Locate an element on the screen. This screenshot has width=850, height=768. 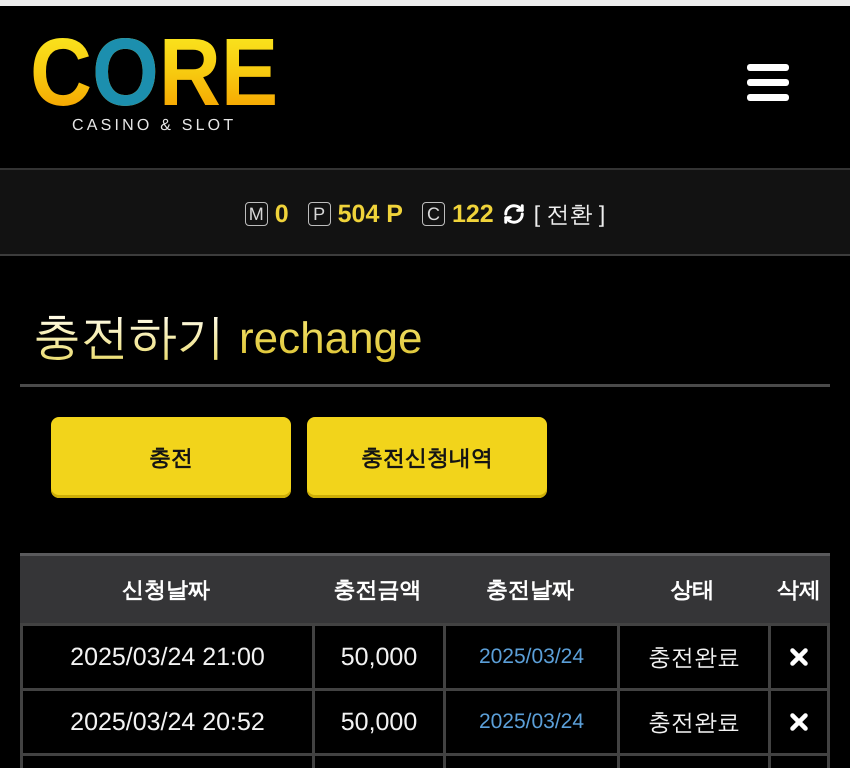
menu-button is located at coordinates (768, 82).